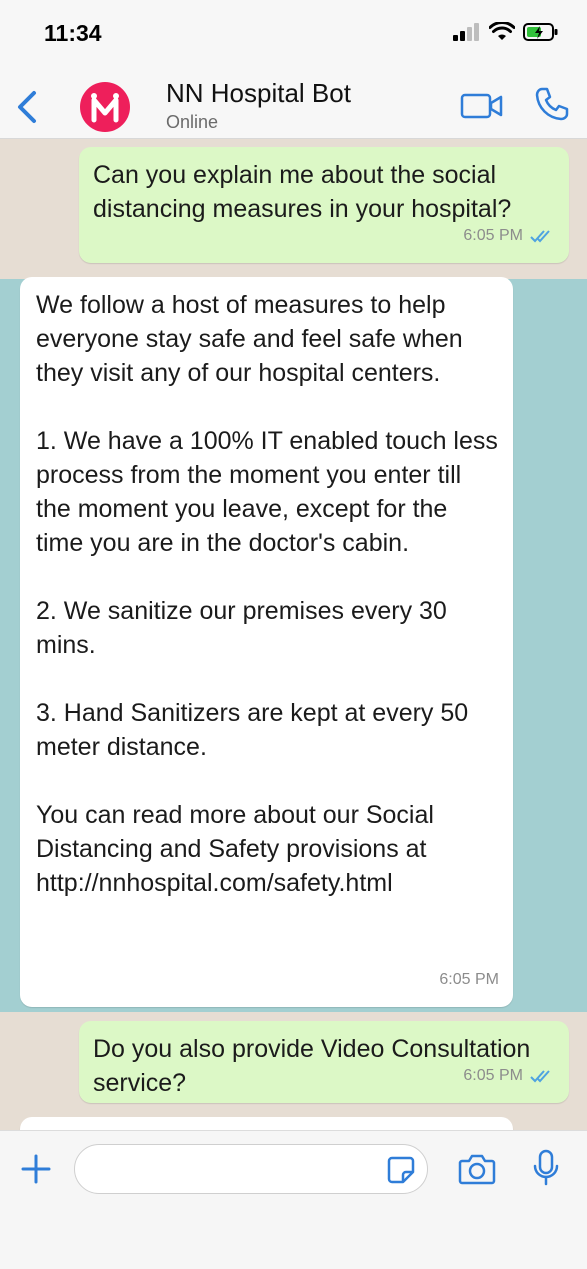  I want to click on microphone-icon, so click(546, 1168).